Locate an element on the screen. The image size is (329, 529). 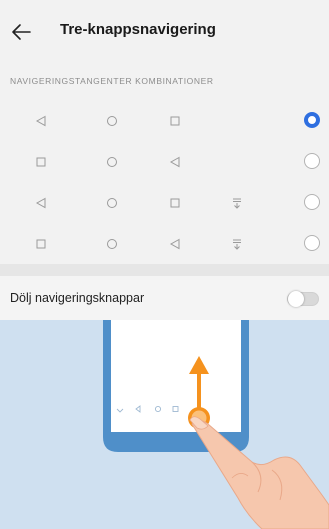
app-header: Tre-knappsnavigering is located at coordinates (164, 31).